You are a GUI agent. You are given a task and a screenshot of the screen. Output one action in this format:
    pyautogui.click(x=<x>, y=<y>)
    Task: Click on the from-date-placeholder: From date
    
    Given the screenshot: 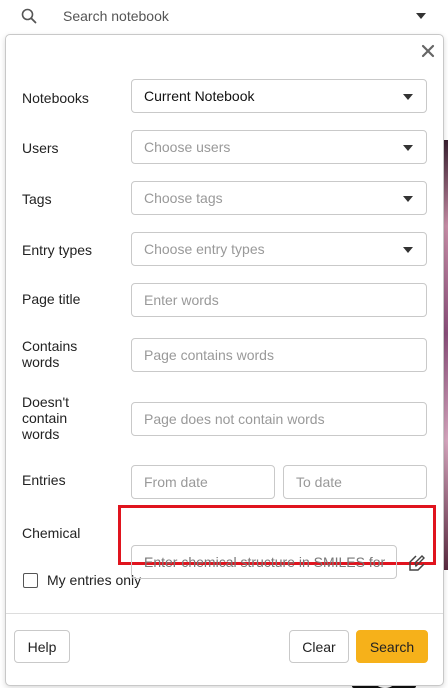 What is the action you would take?
    pyautogui.click(x=176, y=482)
    